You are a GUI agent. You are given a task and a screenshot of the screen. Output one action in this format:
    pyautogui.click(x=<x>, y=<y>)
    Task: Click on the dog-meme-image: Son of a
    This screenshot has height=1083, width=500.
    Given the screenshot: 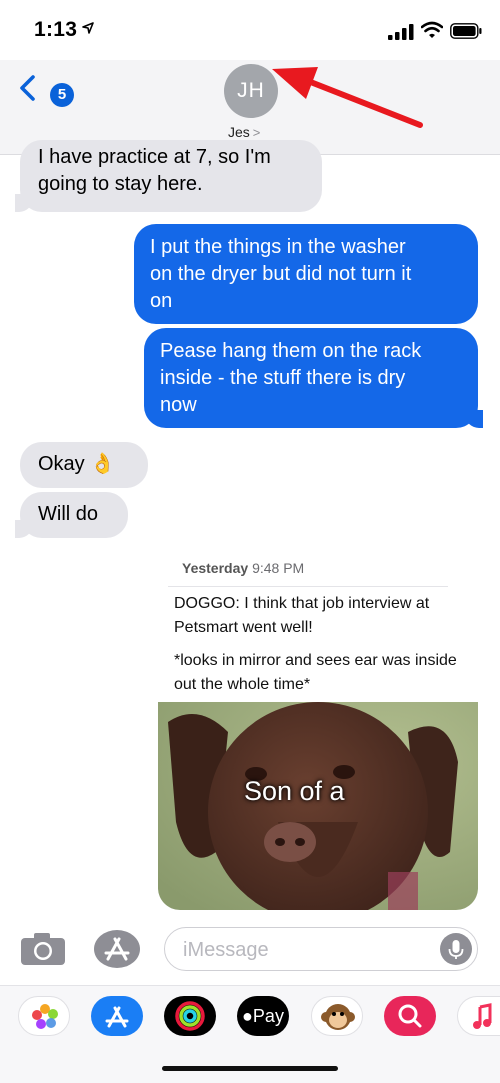 What is the action you would take?
    pyautogui.click(x=318, y=806)
    